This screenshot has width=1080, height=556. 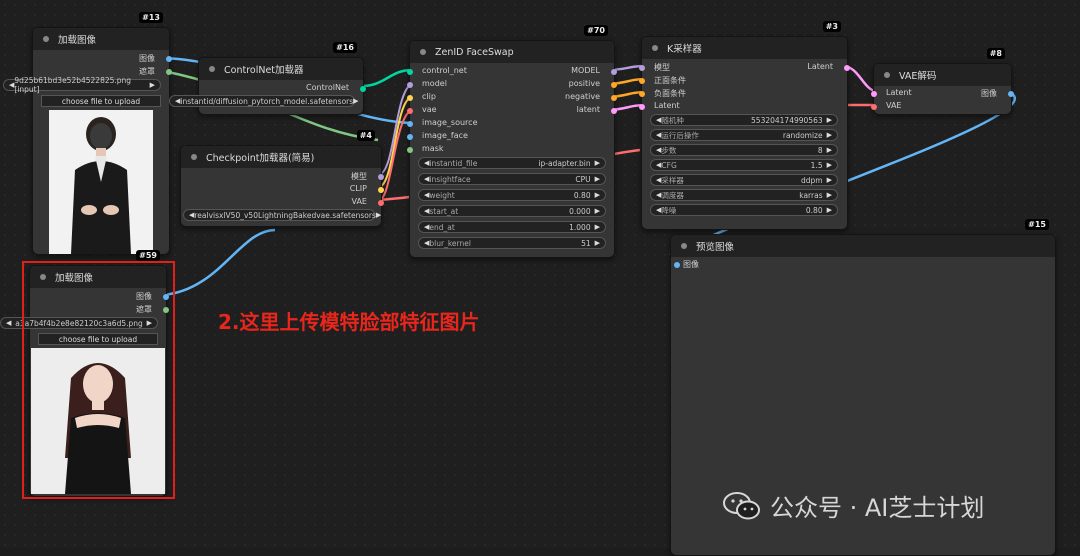 What do you see at coordinates (642, 94) in the screenshot?
I see `input-negative-socket` at bounding box center [642, 94].